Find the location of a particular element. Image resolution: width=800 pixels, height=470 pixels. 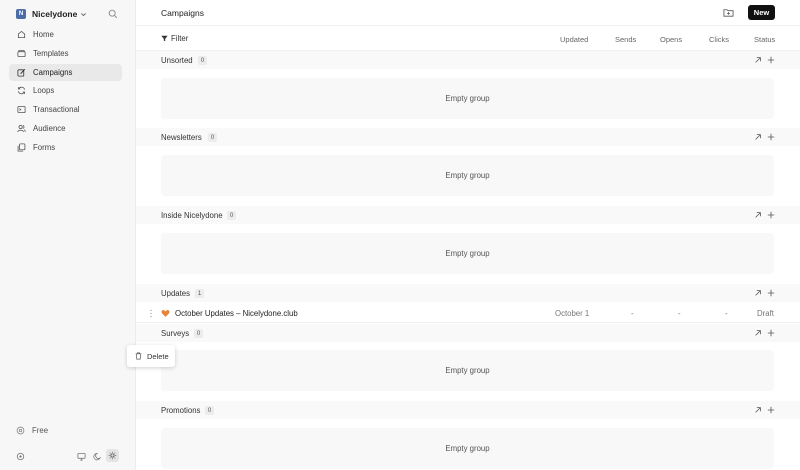

workspace-name: Nicelydone is located at coordinates (55, 14).